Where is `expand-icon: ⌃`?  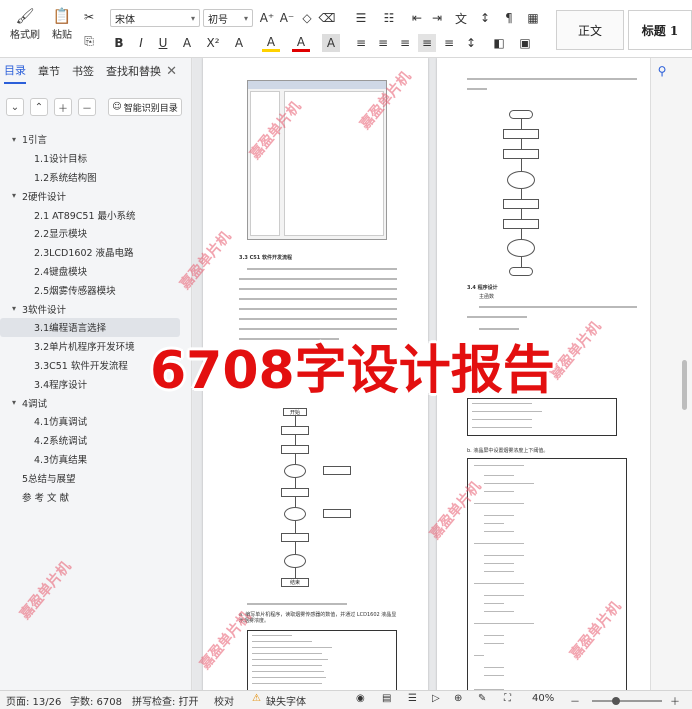 expand-icon: ⌃ is located at coordinates (39, 107).